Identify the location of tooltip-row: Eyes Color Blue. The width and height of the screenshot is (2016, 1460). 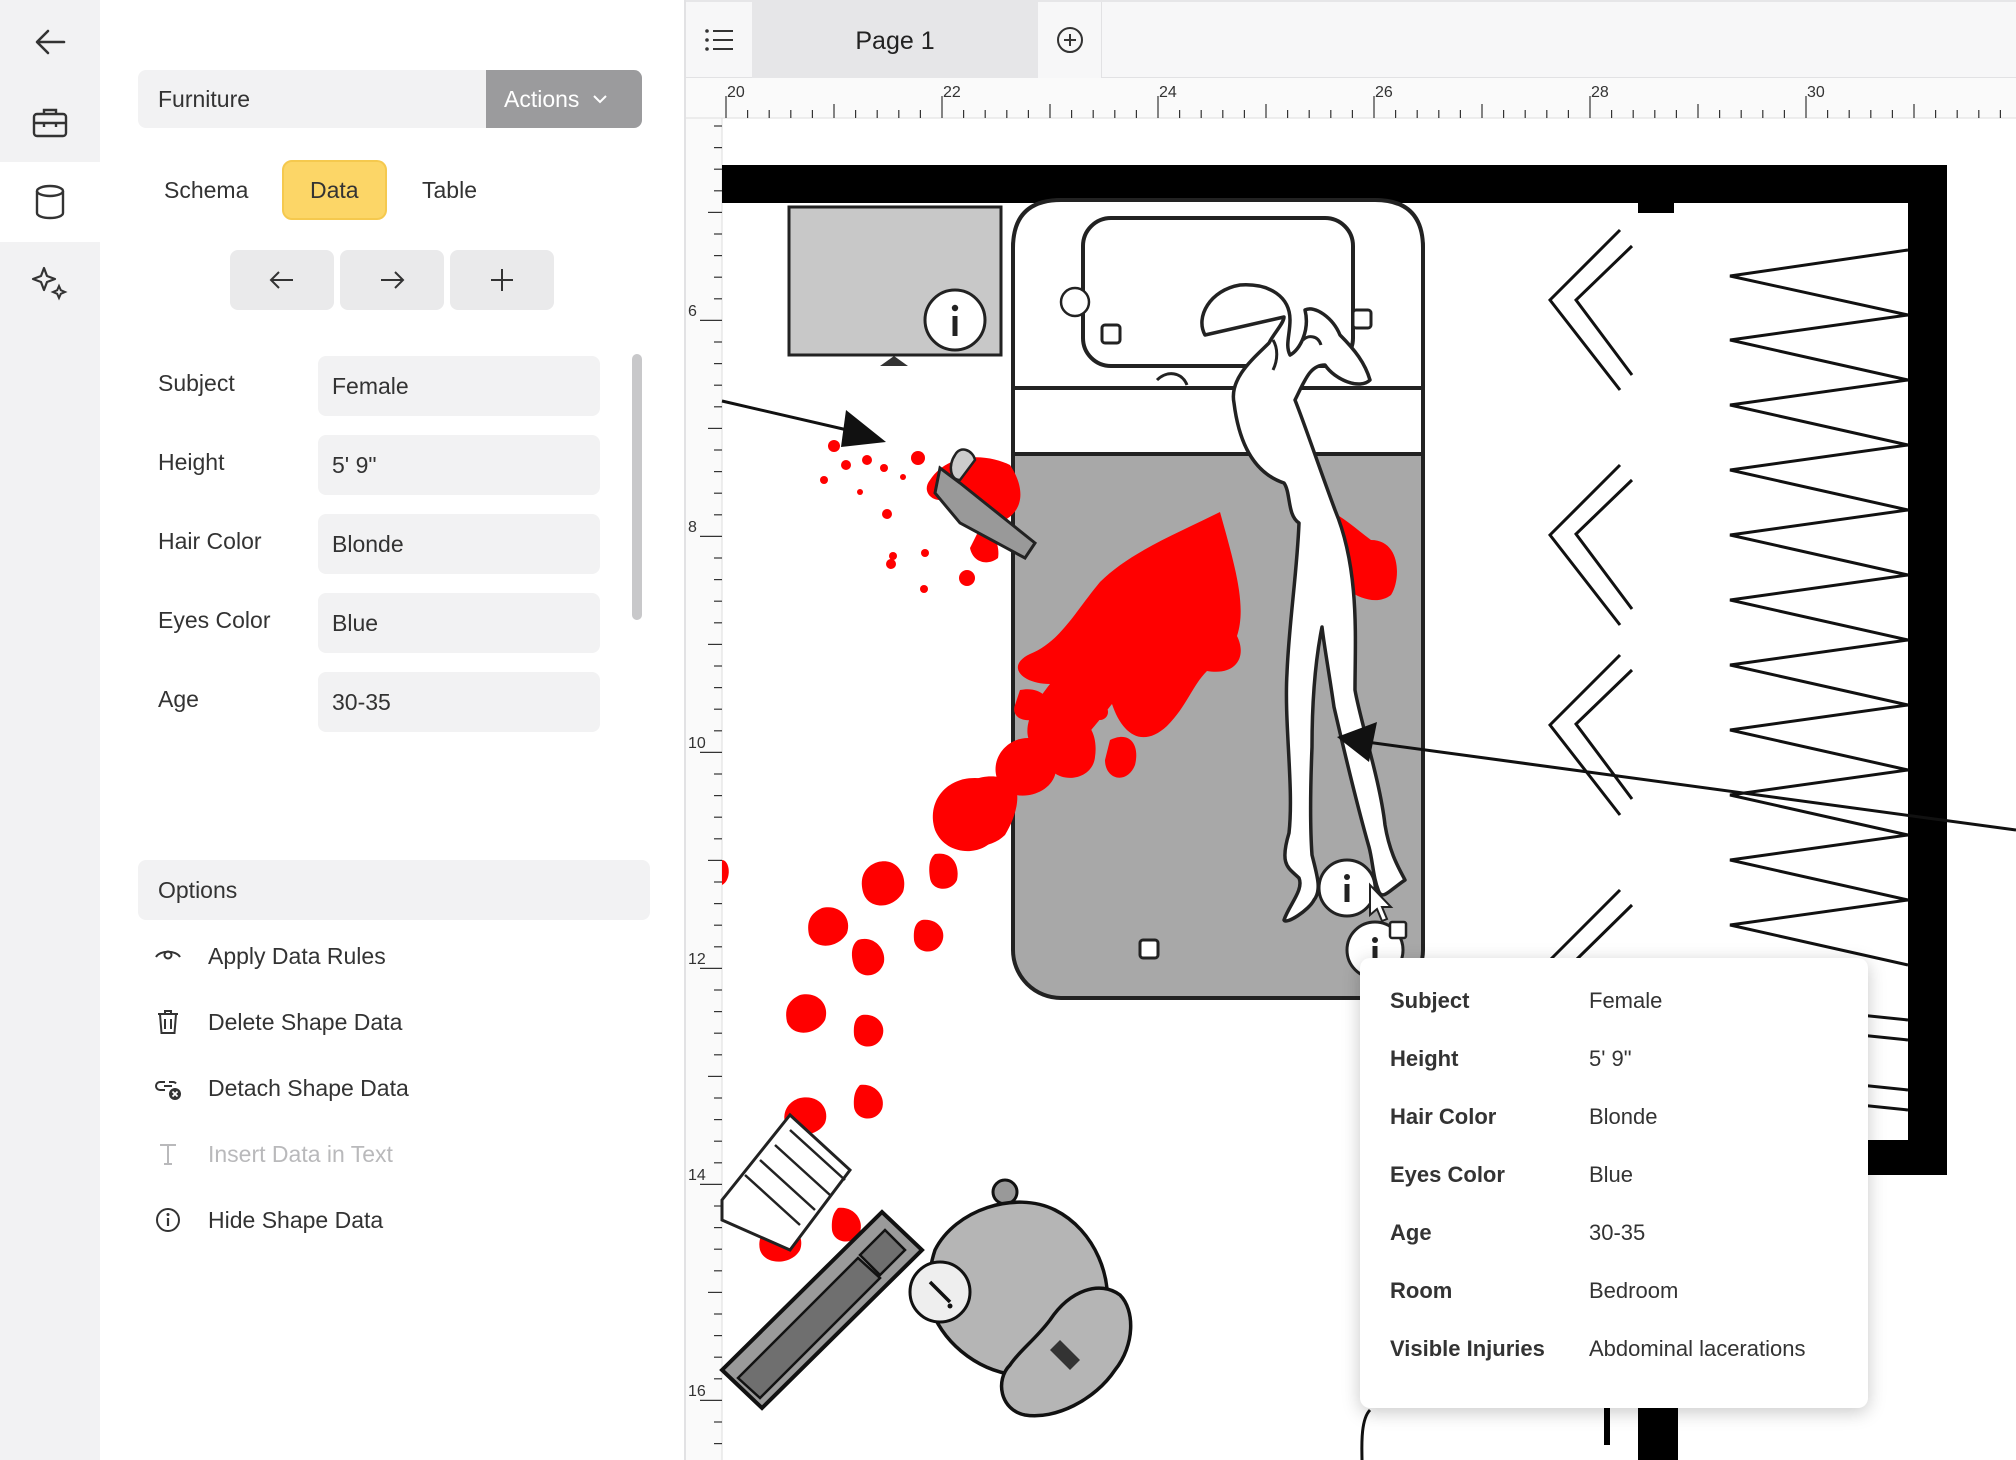
(1620, 1180).